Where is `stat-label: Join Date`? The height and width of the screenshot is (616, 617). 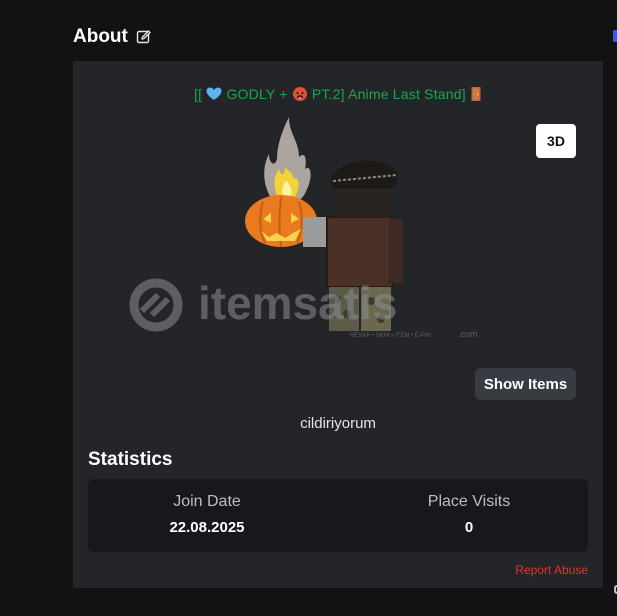 stat-label: Join Date is located at coordinates (207, 501).